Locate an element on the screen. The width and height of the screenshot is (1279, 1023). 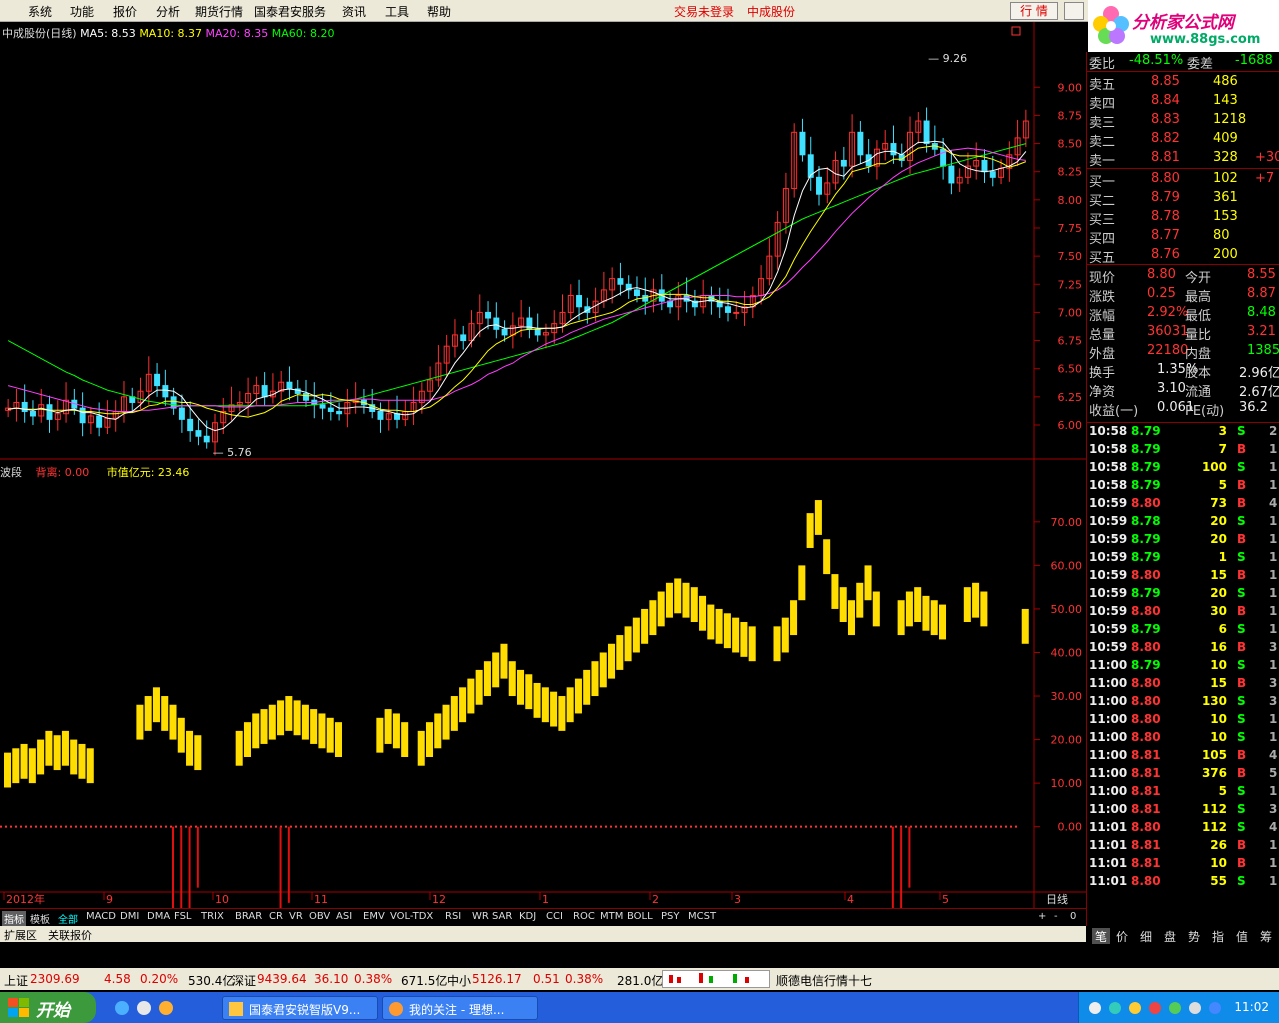
indicator-tab-dma: DMA is located at coordinates (158, 916).